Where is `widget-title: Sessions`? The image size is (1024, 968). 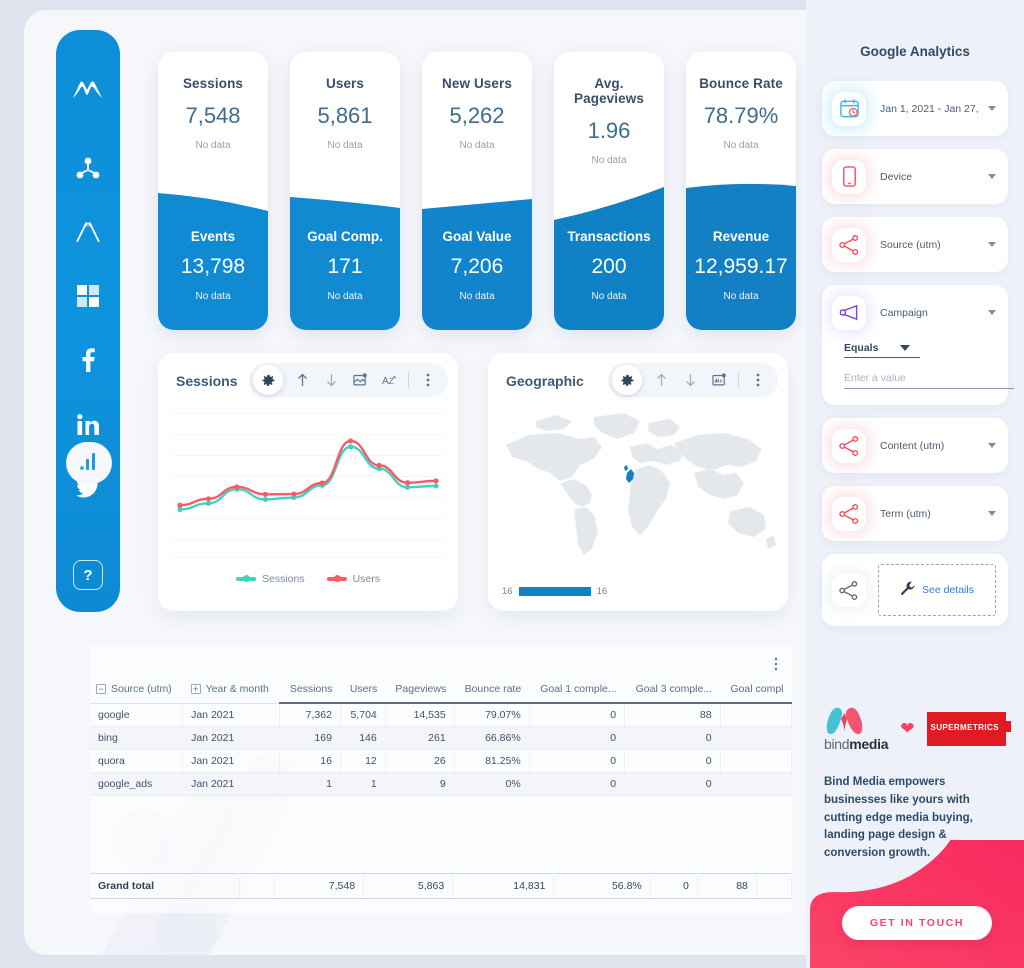 widget-title: Sessions is located at coordinates (207, 381).